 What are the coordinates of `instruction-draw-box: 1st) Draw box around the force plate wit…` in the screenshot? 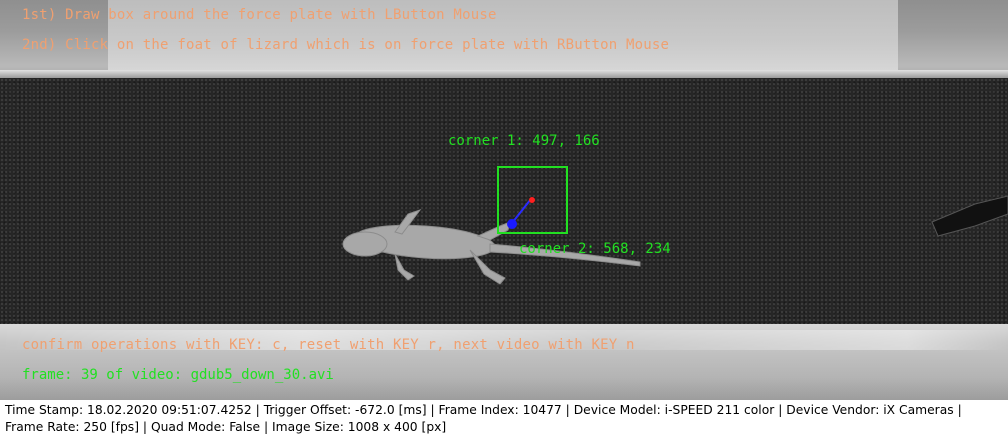 It's located at (259, 15).